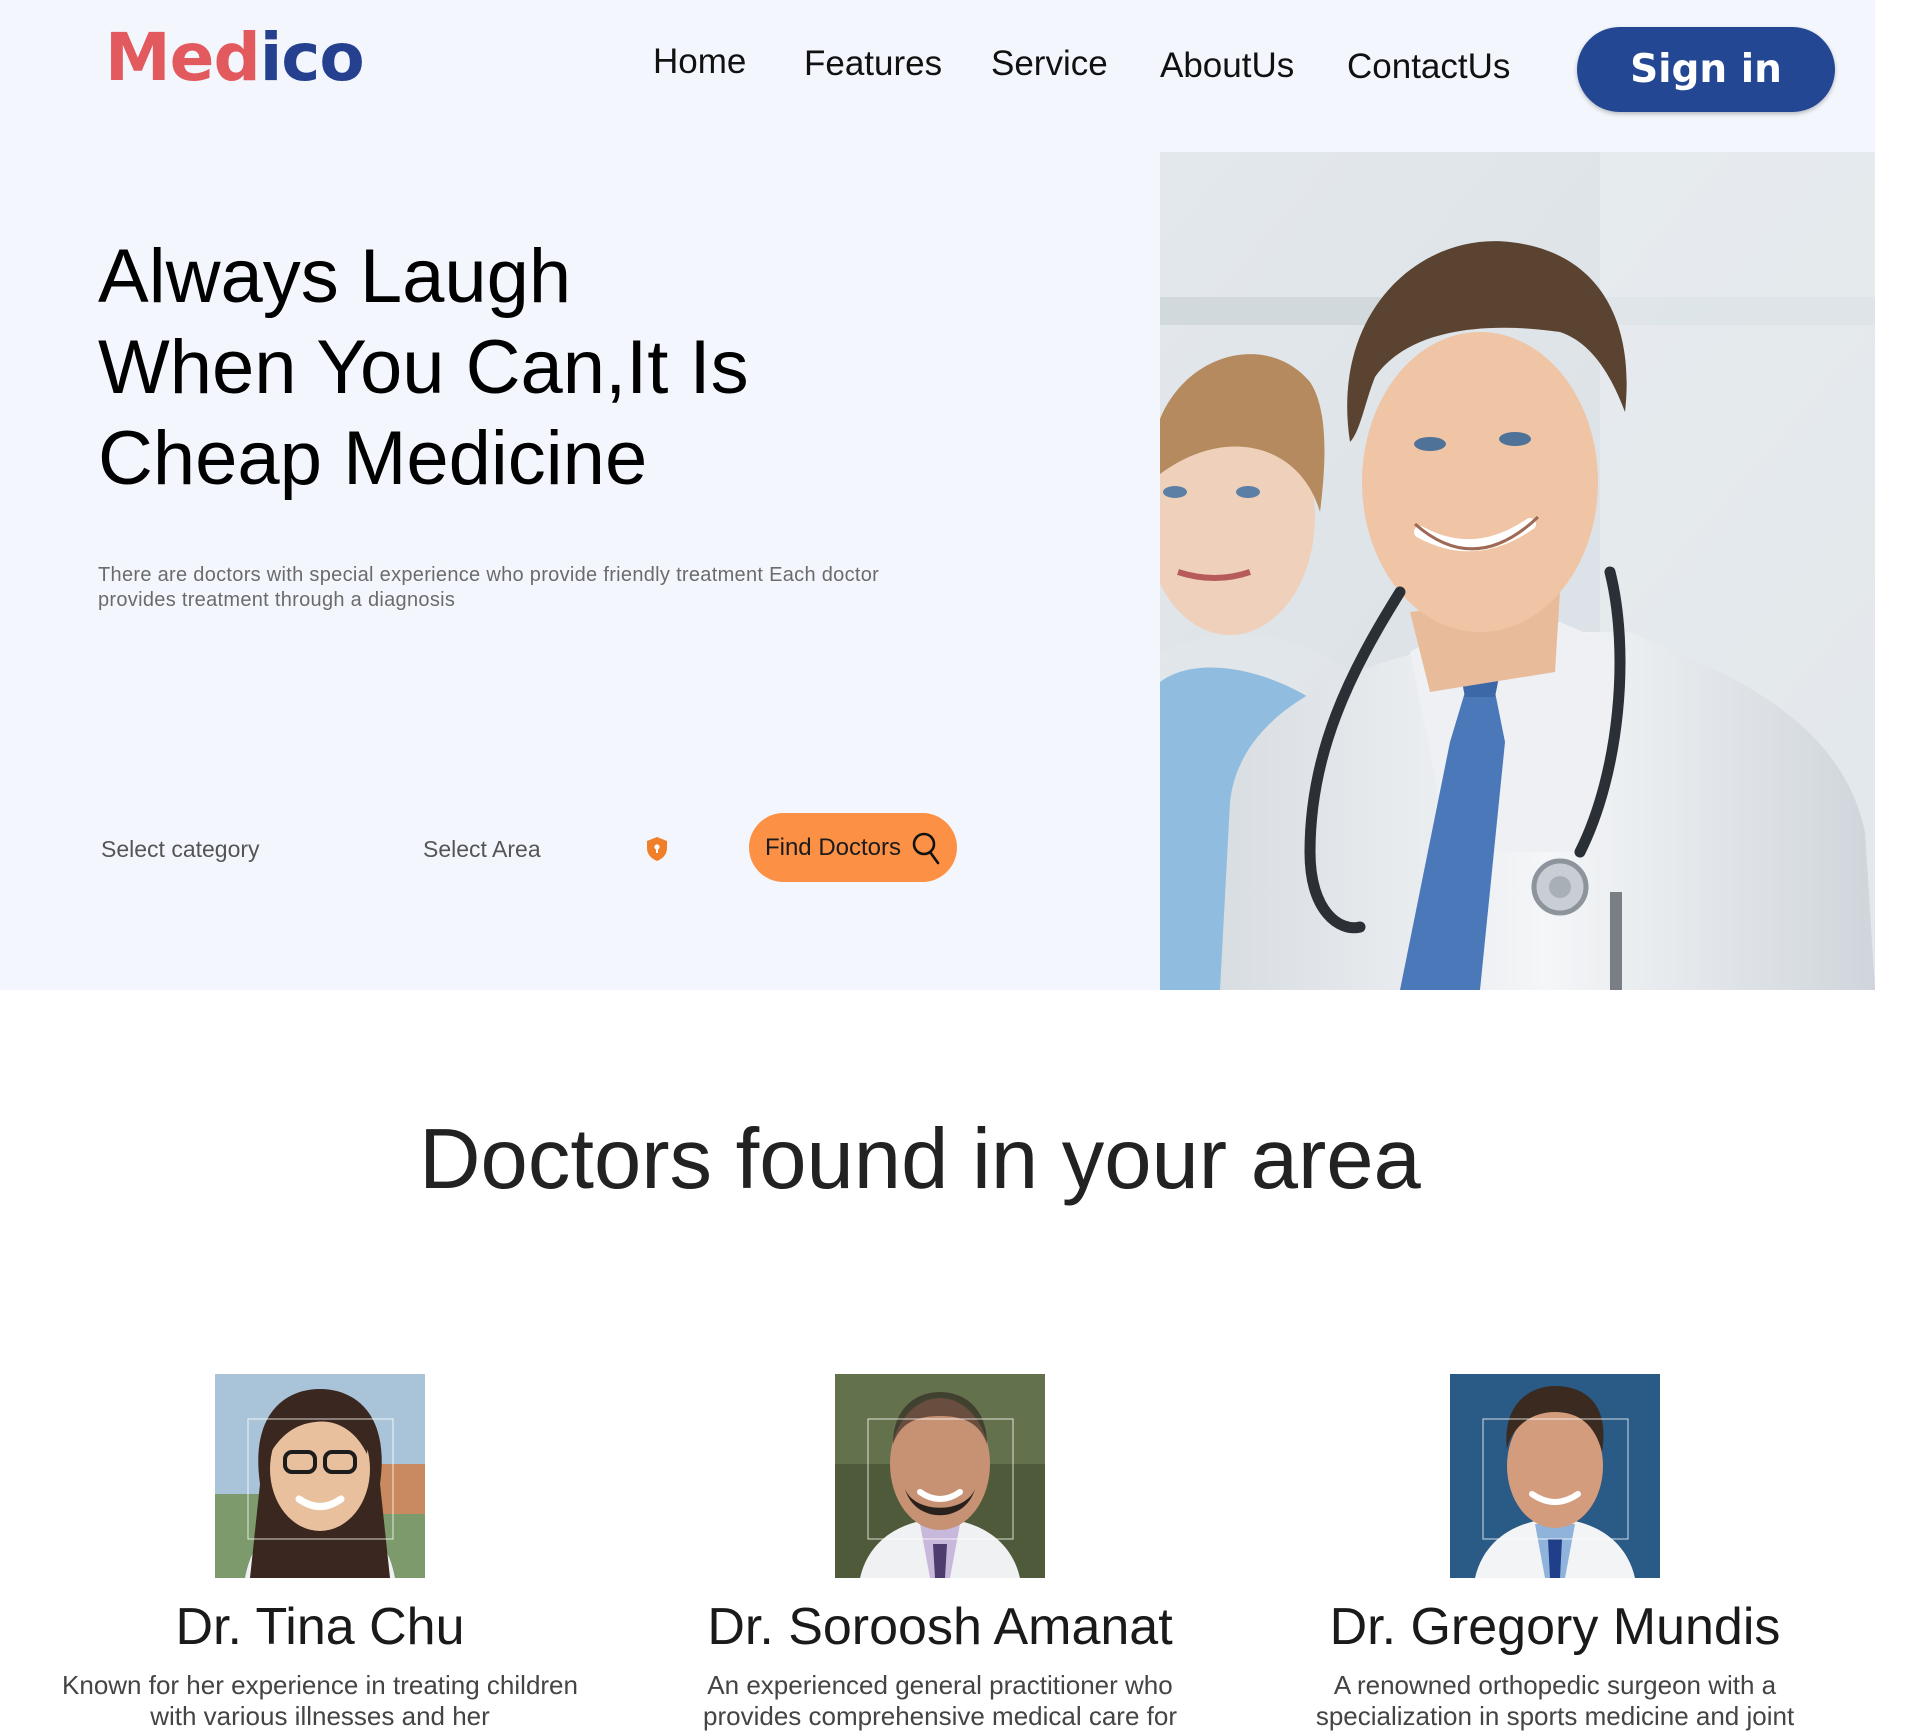 The image size is (1920, 1732). What do you see at coordinates (940, 1476) in the screenshot?
I see `doctor-photo-soroosh-amanat` at bounding box center [940, 1476].